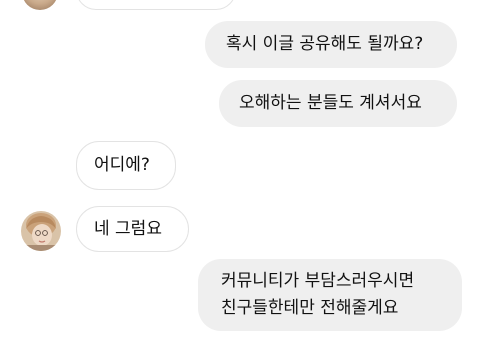  I want to click on received-message-bubble: 네 그럼요, so click(132, 229).